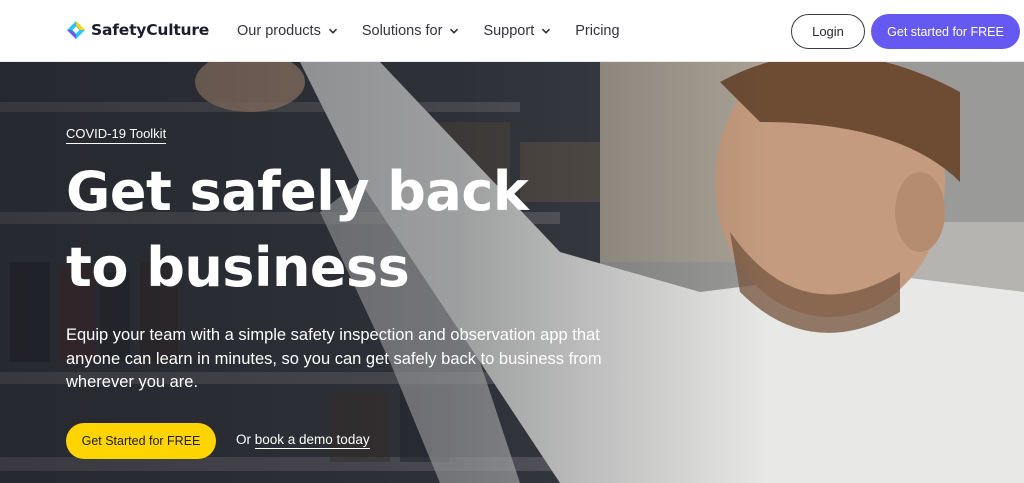 This screenshot has width=1024, height=483. I want to click on nav-item-label: Solutions for, so click(402, 31).